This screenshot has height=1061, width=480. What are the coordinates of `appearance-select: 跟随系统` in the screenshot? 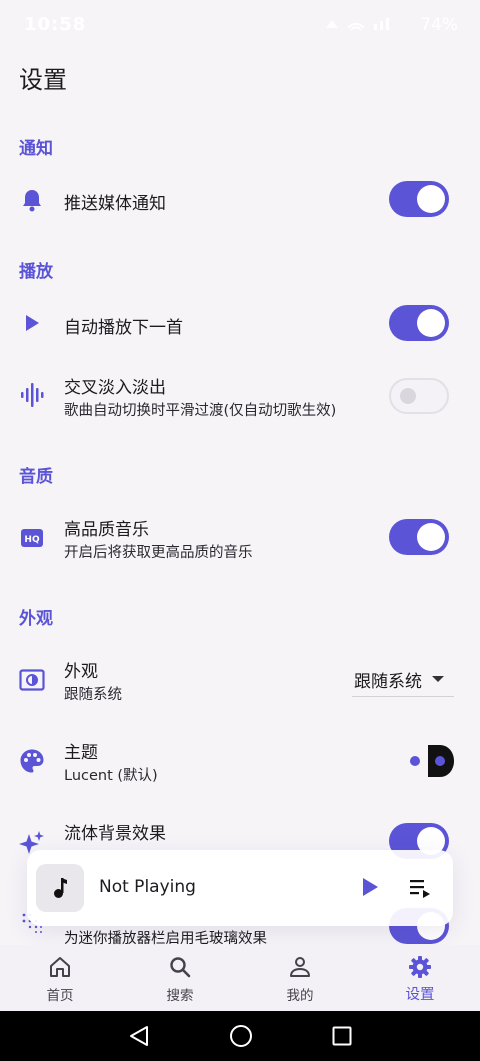 It's located at (403, 679).